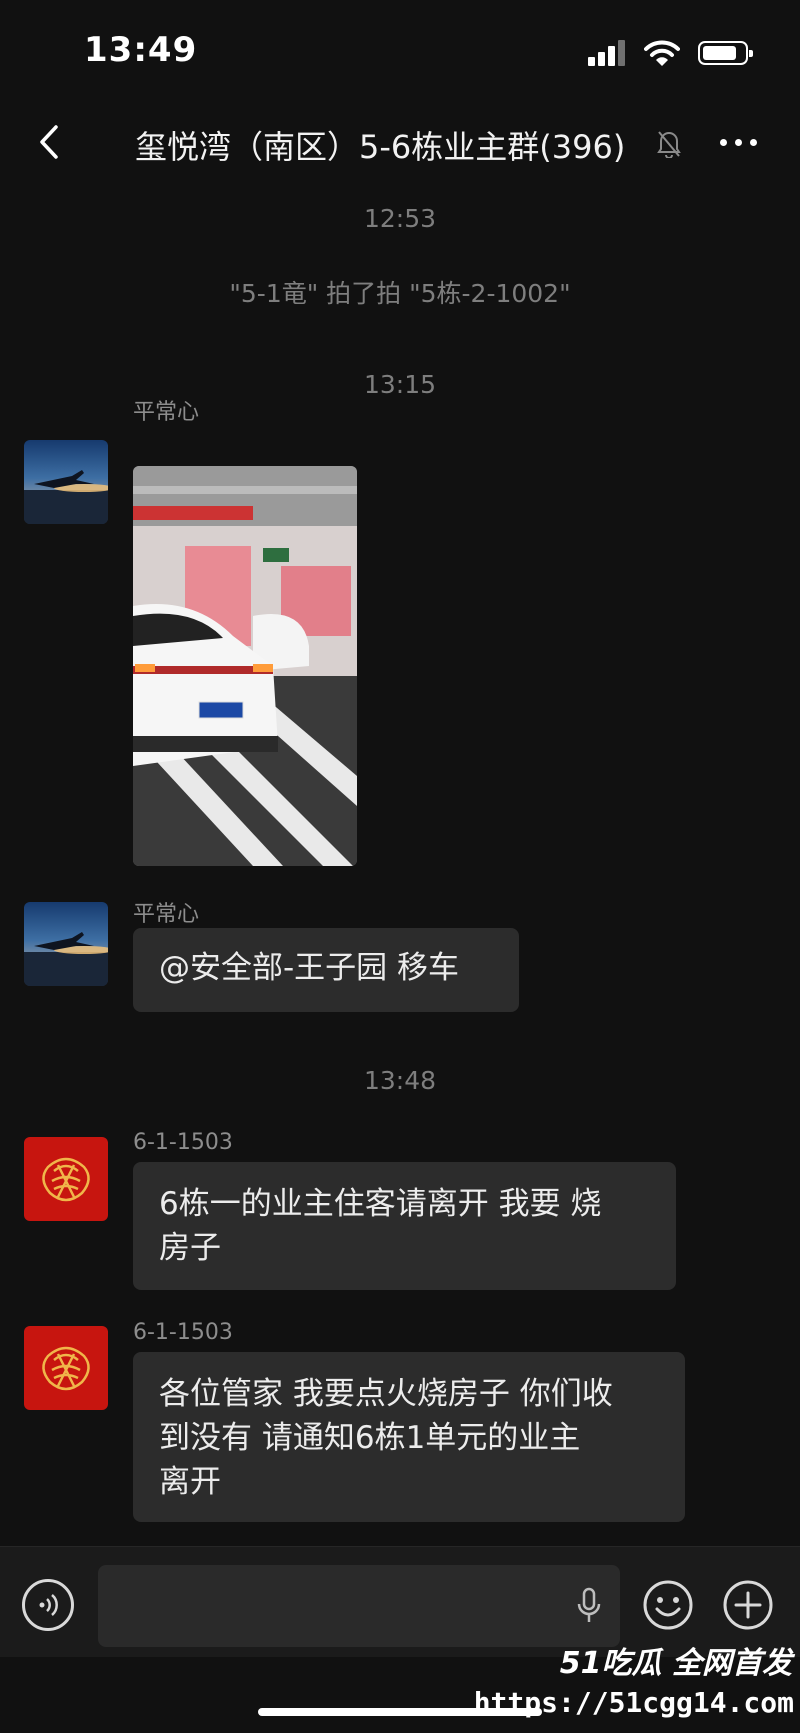 Image resolution: width=800 pixels, height=1733 pixels. What do you see at coordinates (668, 1605) in the screenshot?
I see `emoji-button` at bounding box center [668, 1605].